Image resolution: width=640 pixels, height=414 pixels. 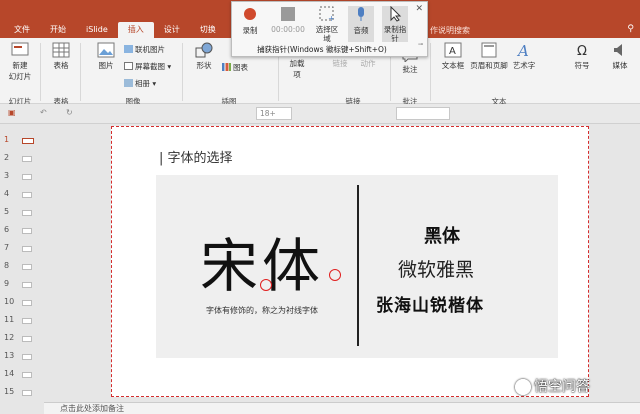 What do you see at coordinates (20, 62) in the screenshot?
I see `new-slide-button: 新建 幻灯片` at bounding box center [20, 62].